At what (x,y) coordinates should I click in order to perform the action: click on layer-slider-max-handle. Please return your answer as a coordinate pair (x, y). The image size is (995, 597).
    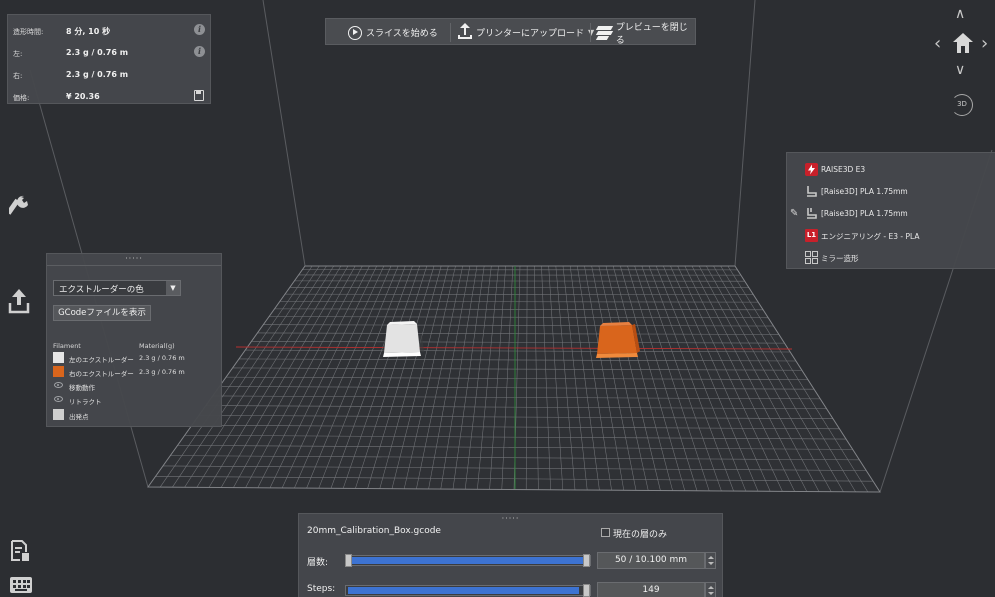
    Looking at the image, I should click on (586, 560).